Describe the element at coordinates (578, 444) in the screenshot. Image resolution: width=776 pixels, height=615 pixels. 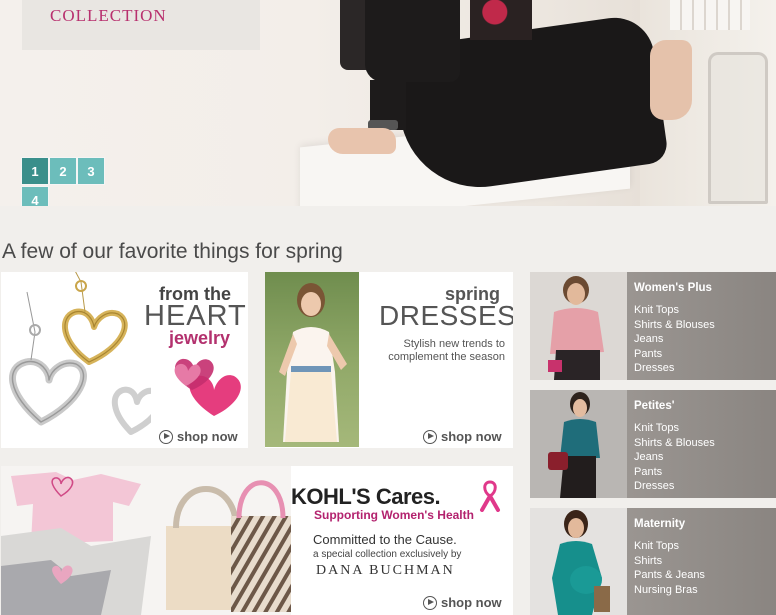
I see `petites-model-image` at that location.